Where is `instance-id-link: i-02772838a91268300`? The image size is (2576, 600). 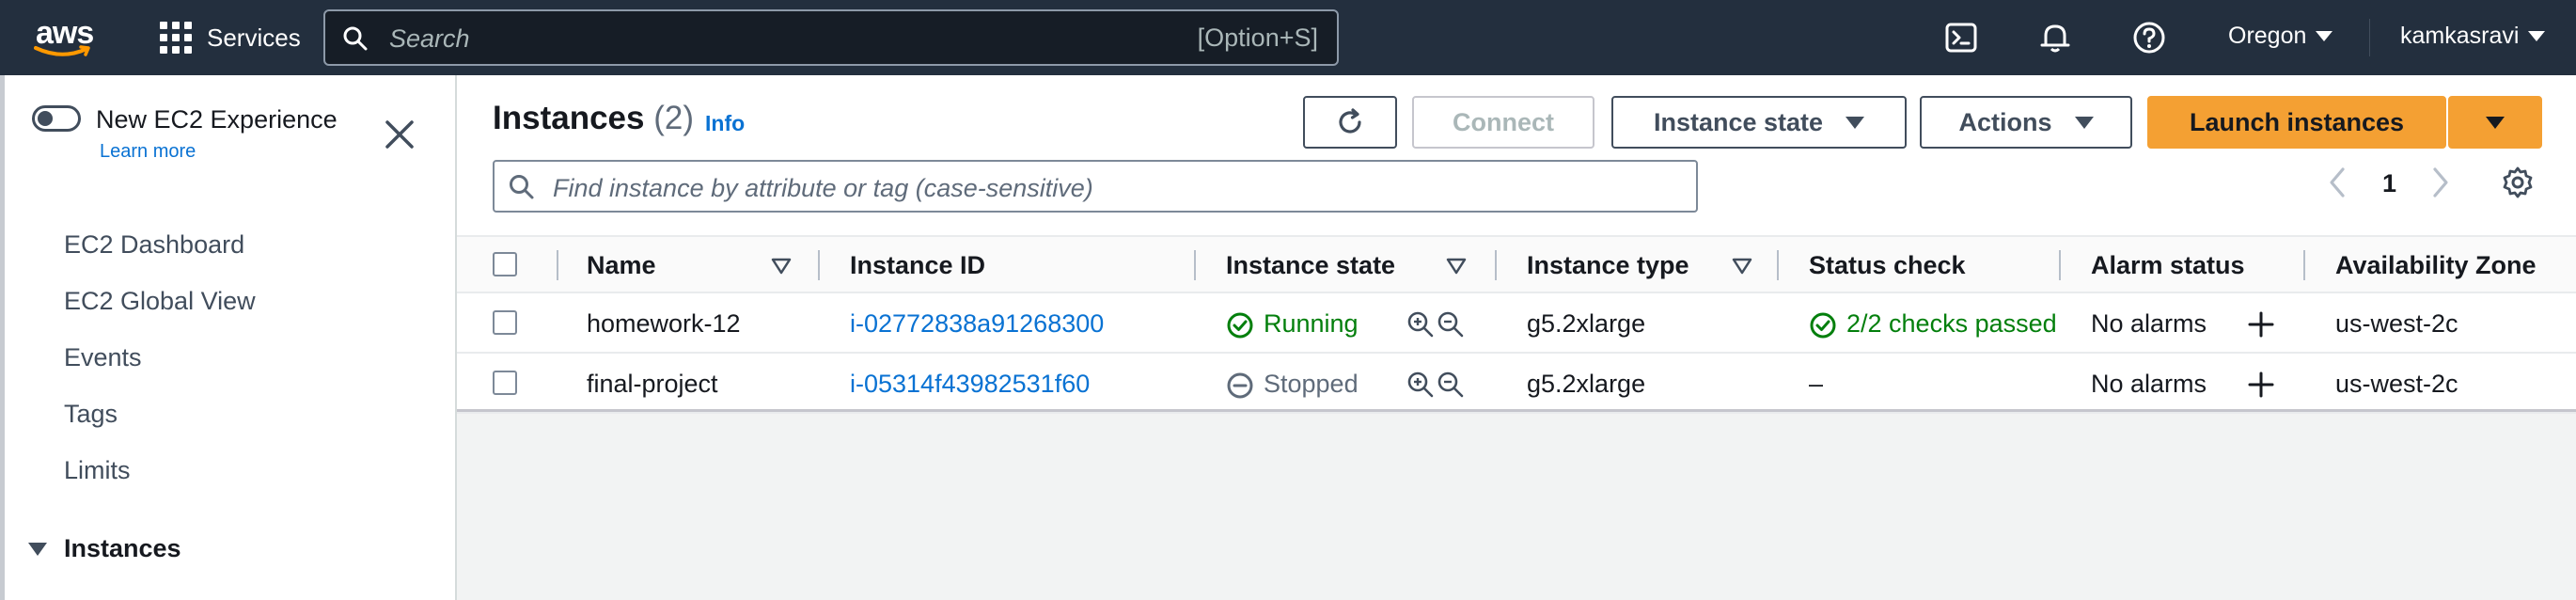
instance-id-link: i-02772838a91268300 is located at coordinates (977, 324).